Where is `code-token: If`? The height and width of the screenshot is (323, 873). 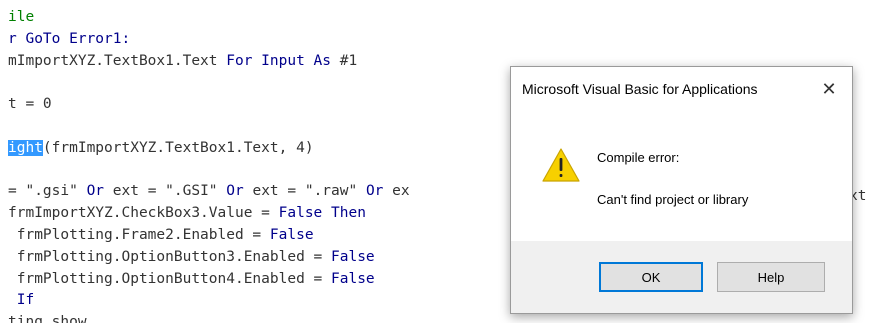 code-token: If is located at coordinates (21, 300).